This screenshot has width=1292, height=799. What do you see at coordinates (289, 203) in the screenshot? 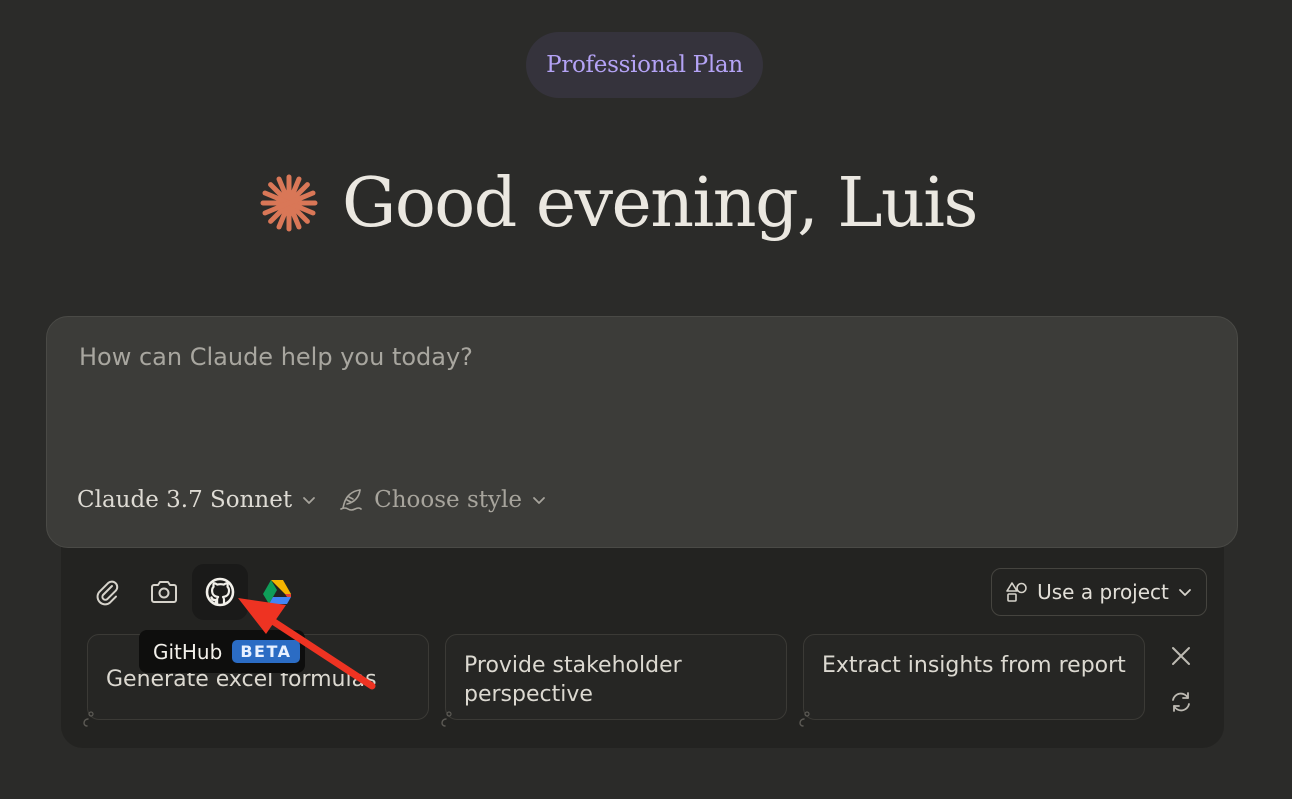
I see `claude-spark-icon` at bounding box center [289, 203].